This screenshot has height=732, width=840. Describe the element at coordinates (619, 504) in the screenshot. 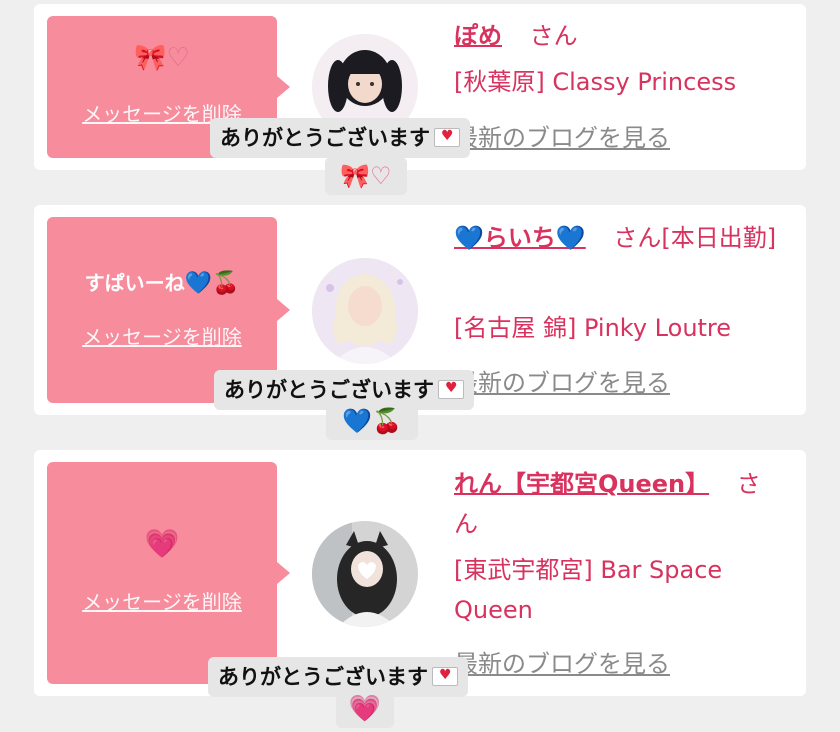

I see `sender-name-row: れん【宇都宮Queen】 さん` at that location.